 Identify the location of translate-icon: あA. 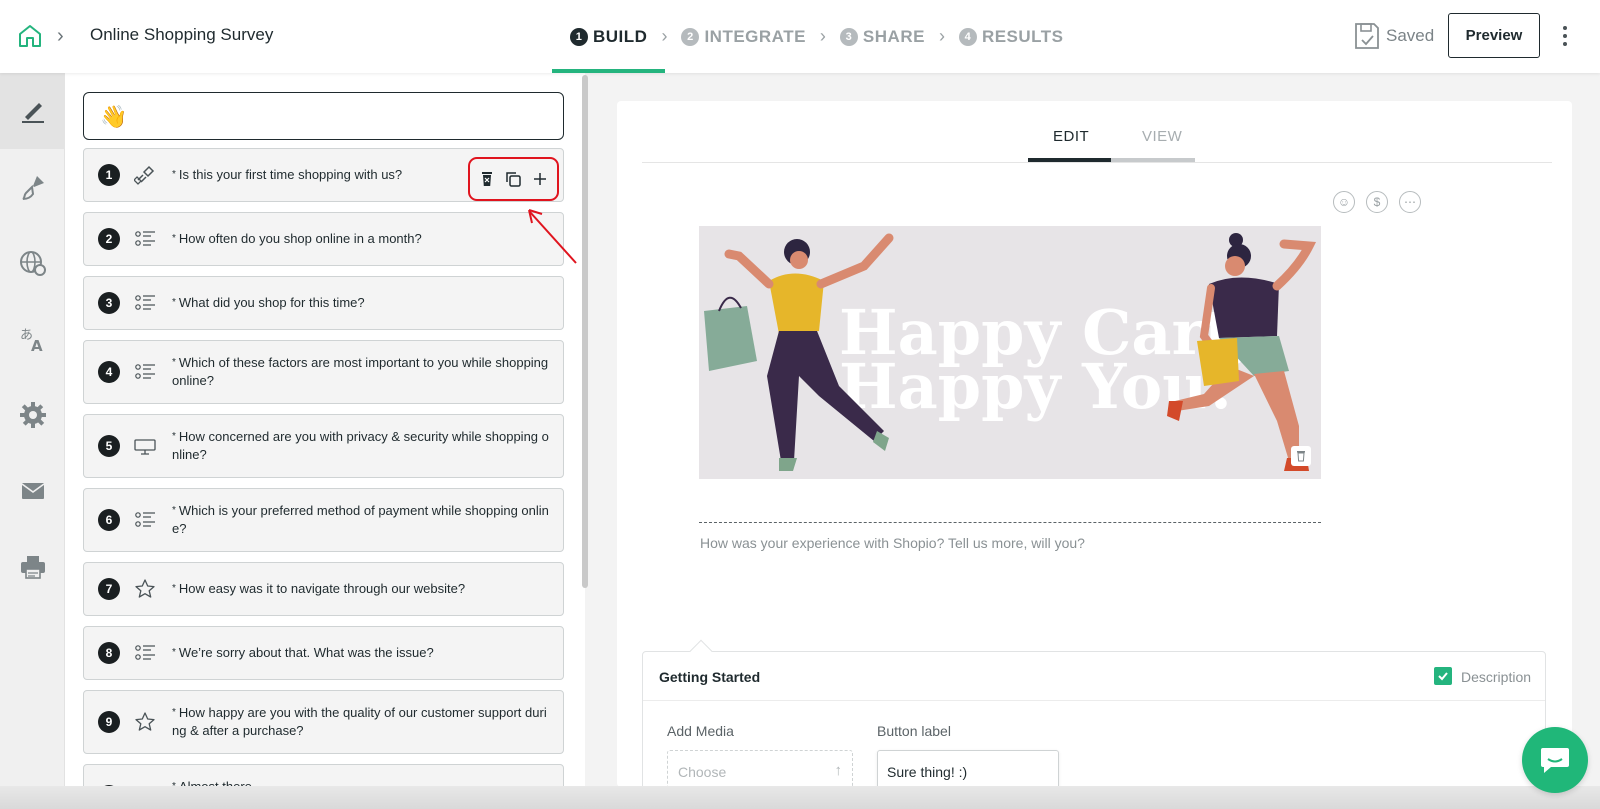
(31, 340).